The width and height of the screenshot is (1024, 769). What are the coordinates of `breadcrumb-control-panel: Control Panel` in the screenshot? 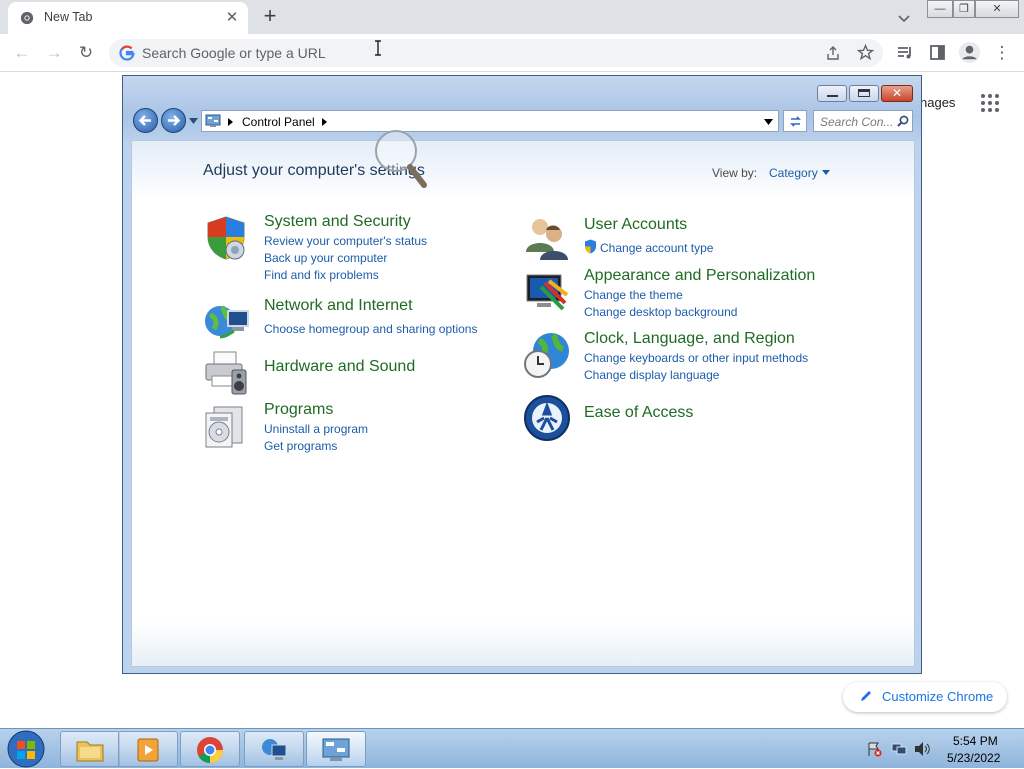 It's located at (278, 122).